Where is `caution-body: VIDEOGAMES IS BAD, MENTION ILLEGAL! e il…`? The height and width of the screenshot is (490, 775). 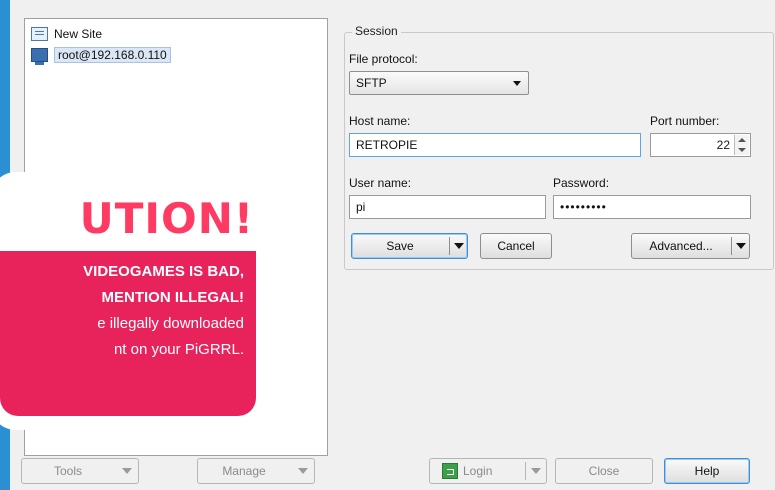 caution-body: VIDEOGAMES IS BAD, MENTION ILLEGAL! e il… is located at coordinates (128, 333).